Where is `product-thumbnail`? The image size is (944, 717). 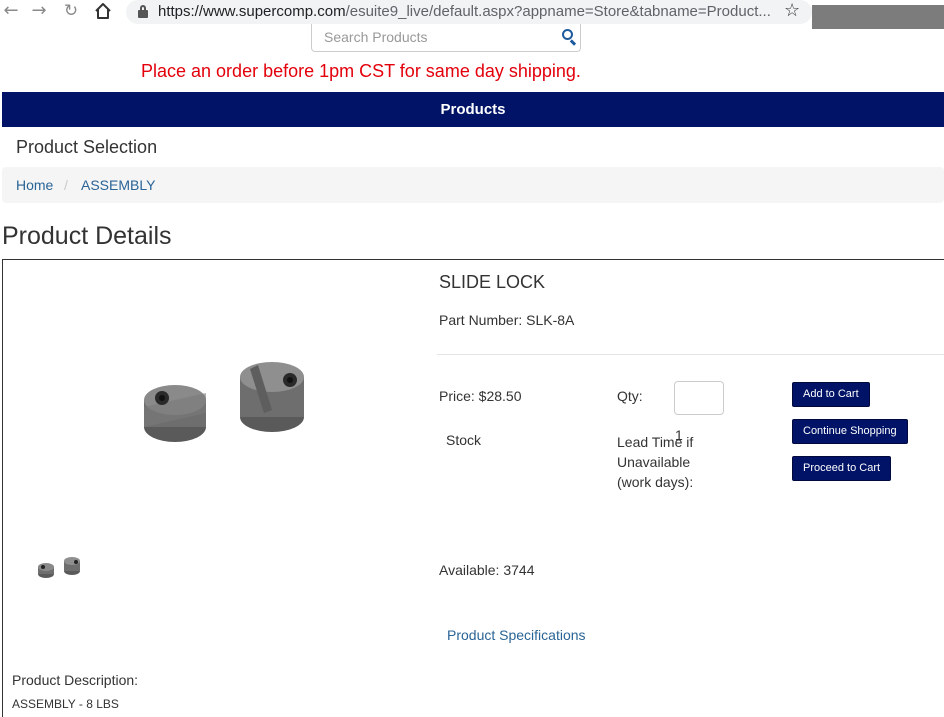
product-thumbnail is located at coordinates (59, 568).